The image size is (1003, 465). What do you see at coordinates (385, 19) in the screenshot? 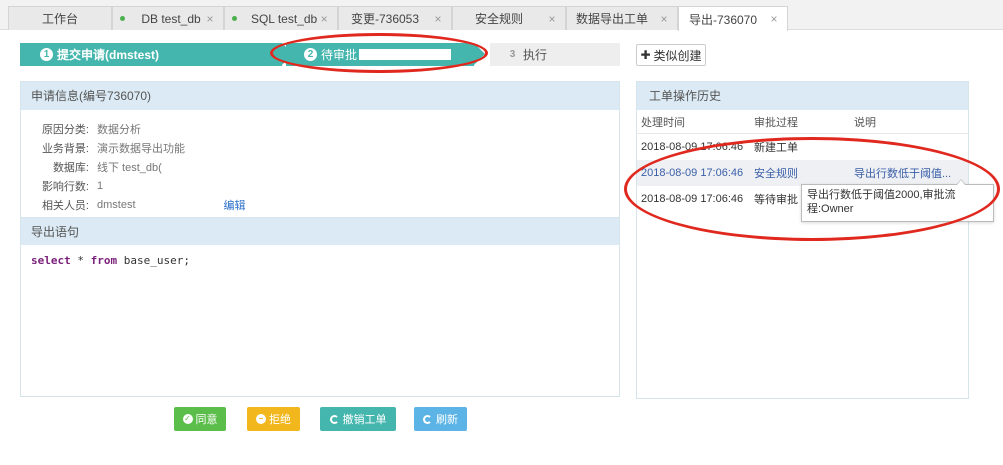
I see `tab-label: 变更-736053` at bounding box center [385, 19].